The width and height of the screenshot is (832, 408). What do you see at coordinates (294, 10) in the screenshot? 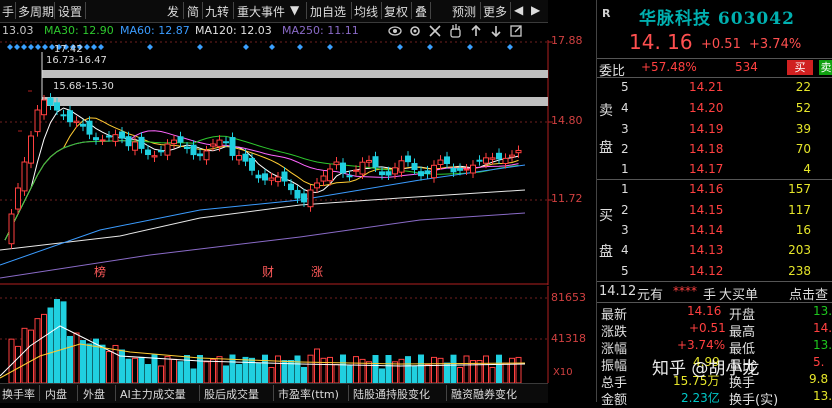
I see `chevron-down-icon: ▼` at bounding box center [294, 10].